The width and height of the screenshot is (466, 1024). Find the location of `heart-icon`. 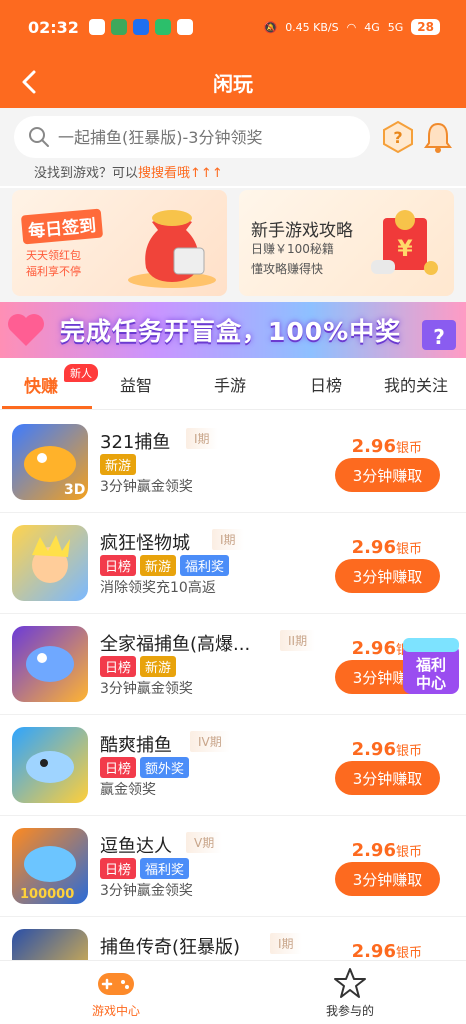

heart-icon is located at coordinates (26, 330).